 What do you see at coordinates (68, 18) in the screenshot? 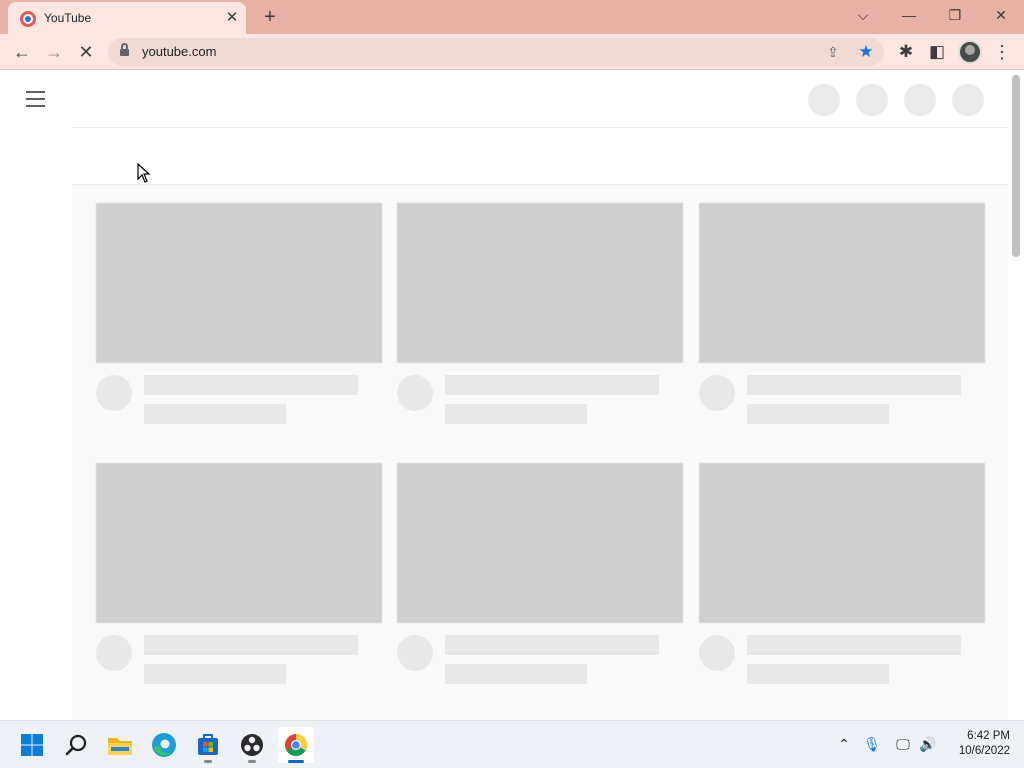
I see `tab-title: YouTube` at bounding box center [68, 18].